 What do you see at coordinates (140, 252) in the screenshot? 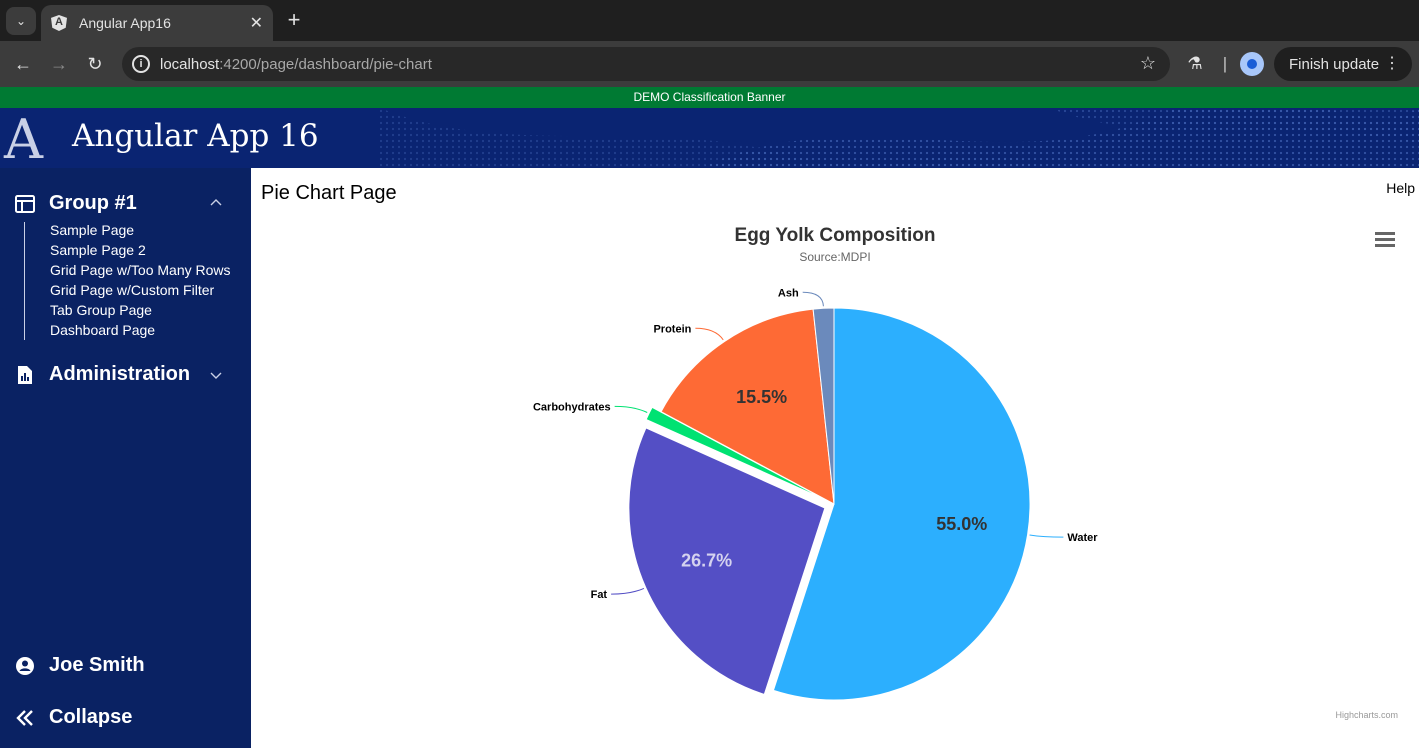
I see `sidebar-item-sample-page-2: Sample Page 2` at bounding box center [140, 252].